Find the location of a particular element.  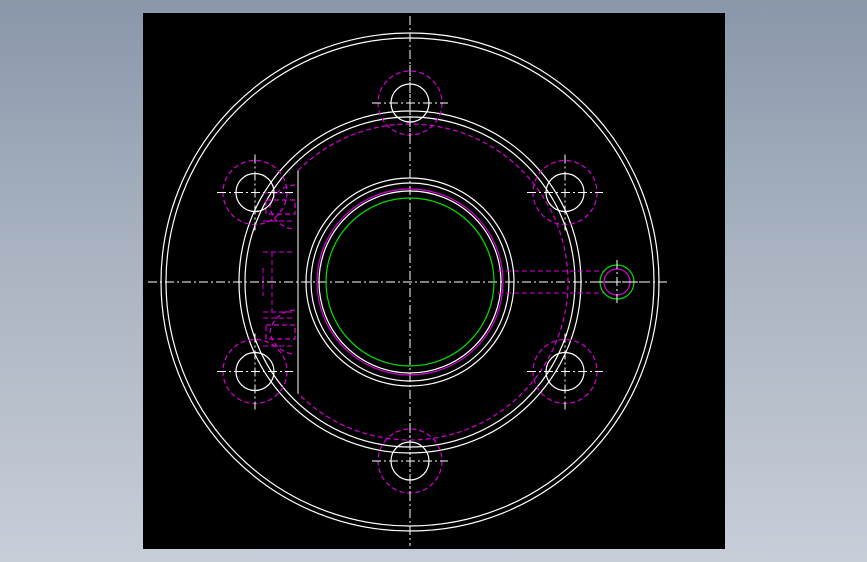

side-pocket is located at coordinates (279, 332).